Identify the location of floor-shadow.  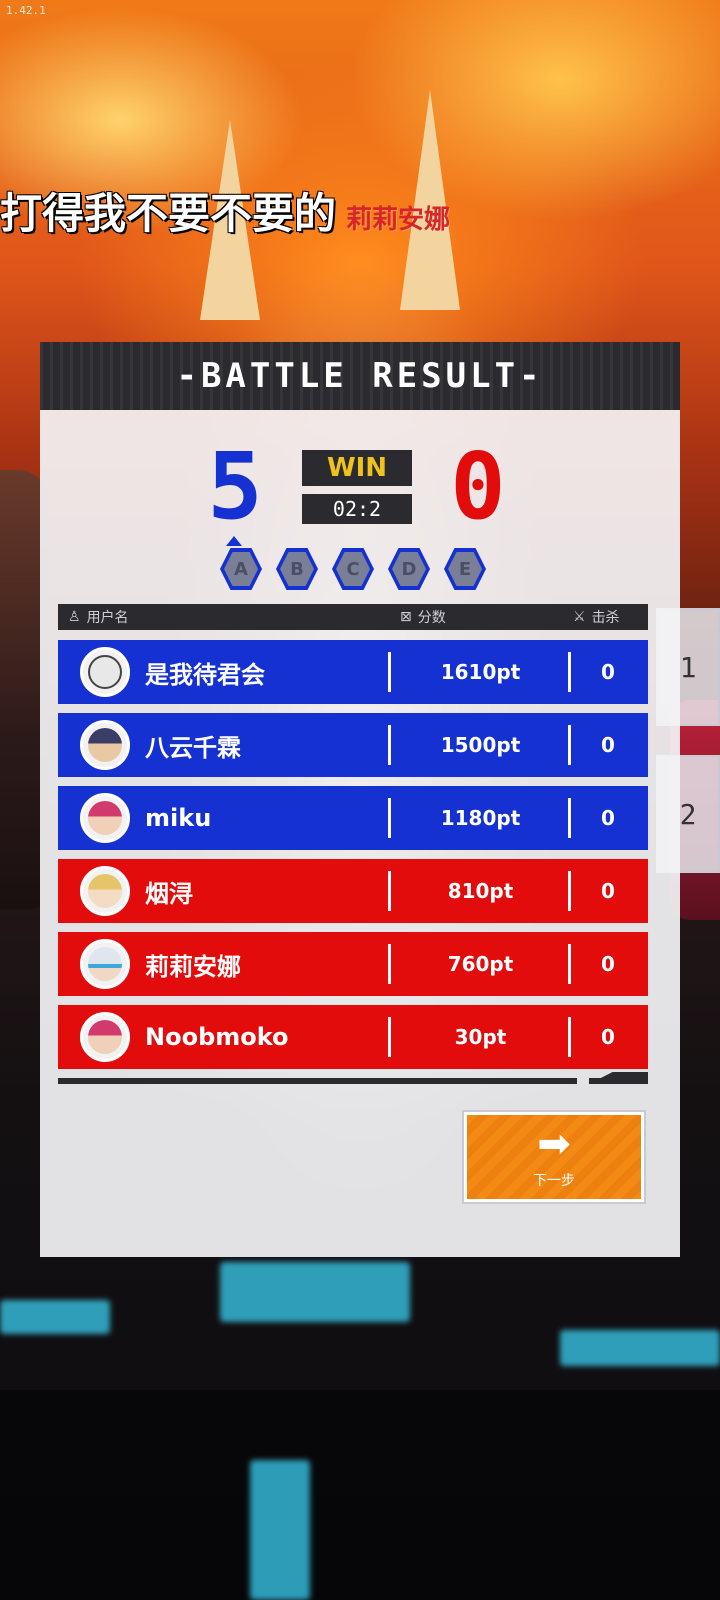
(360, 1495).